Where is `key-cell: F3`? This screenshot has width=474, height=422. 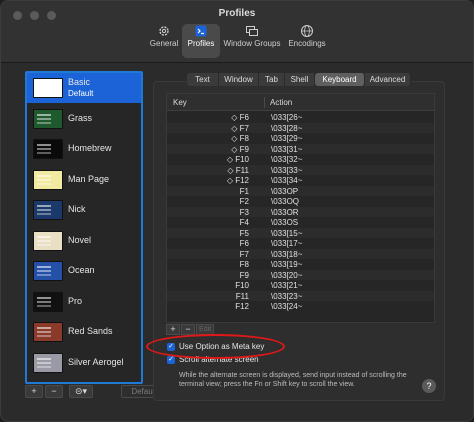
key-cell: F3 is located at coordinates (244, 212).